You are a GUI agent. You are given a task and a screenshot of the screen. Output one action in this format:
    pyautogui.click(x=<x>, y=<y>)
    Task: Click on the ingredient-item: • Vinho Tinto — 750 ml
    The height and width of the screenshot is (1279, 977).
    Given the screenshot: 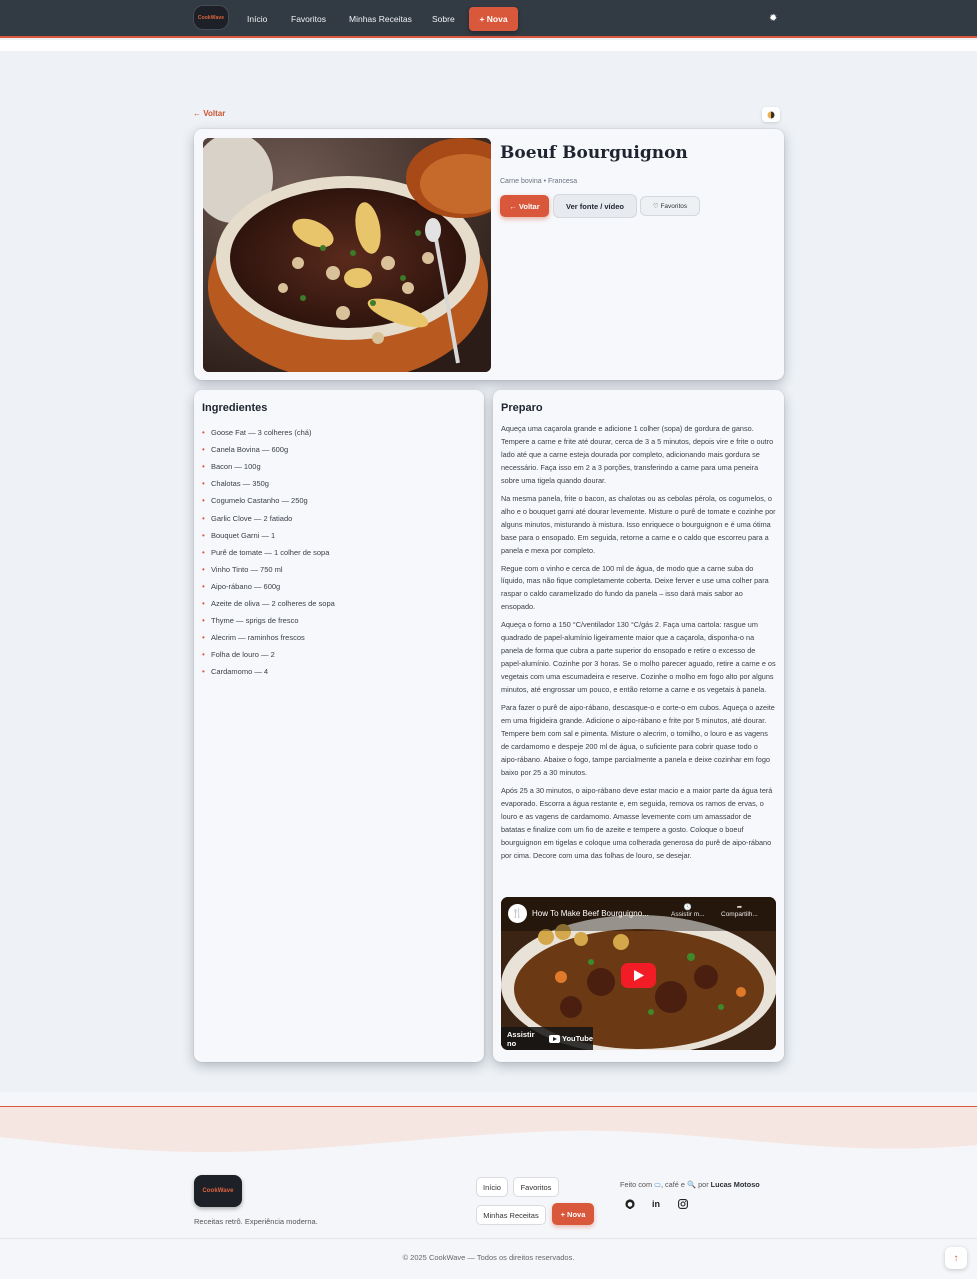 What is the action you would take?
    pyautogui.click(x=268, y=569)
    